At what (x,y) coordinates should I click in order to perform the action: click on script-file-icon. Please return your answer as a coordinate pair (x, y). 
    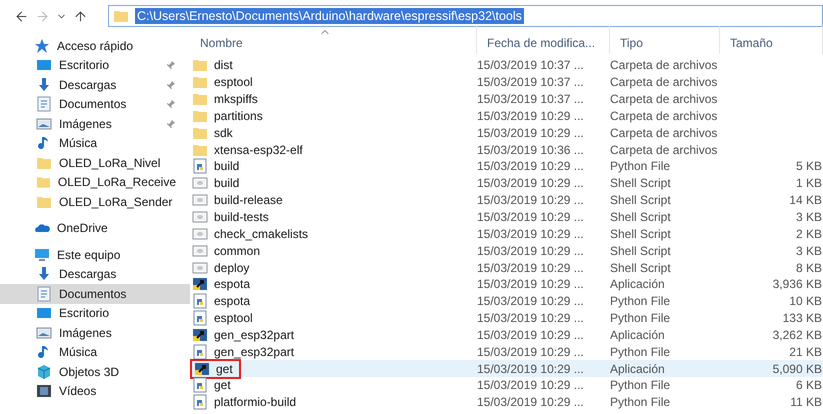
    Looking at the image, I should click on (200, 250).